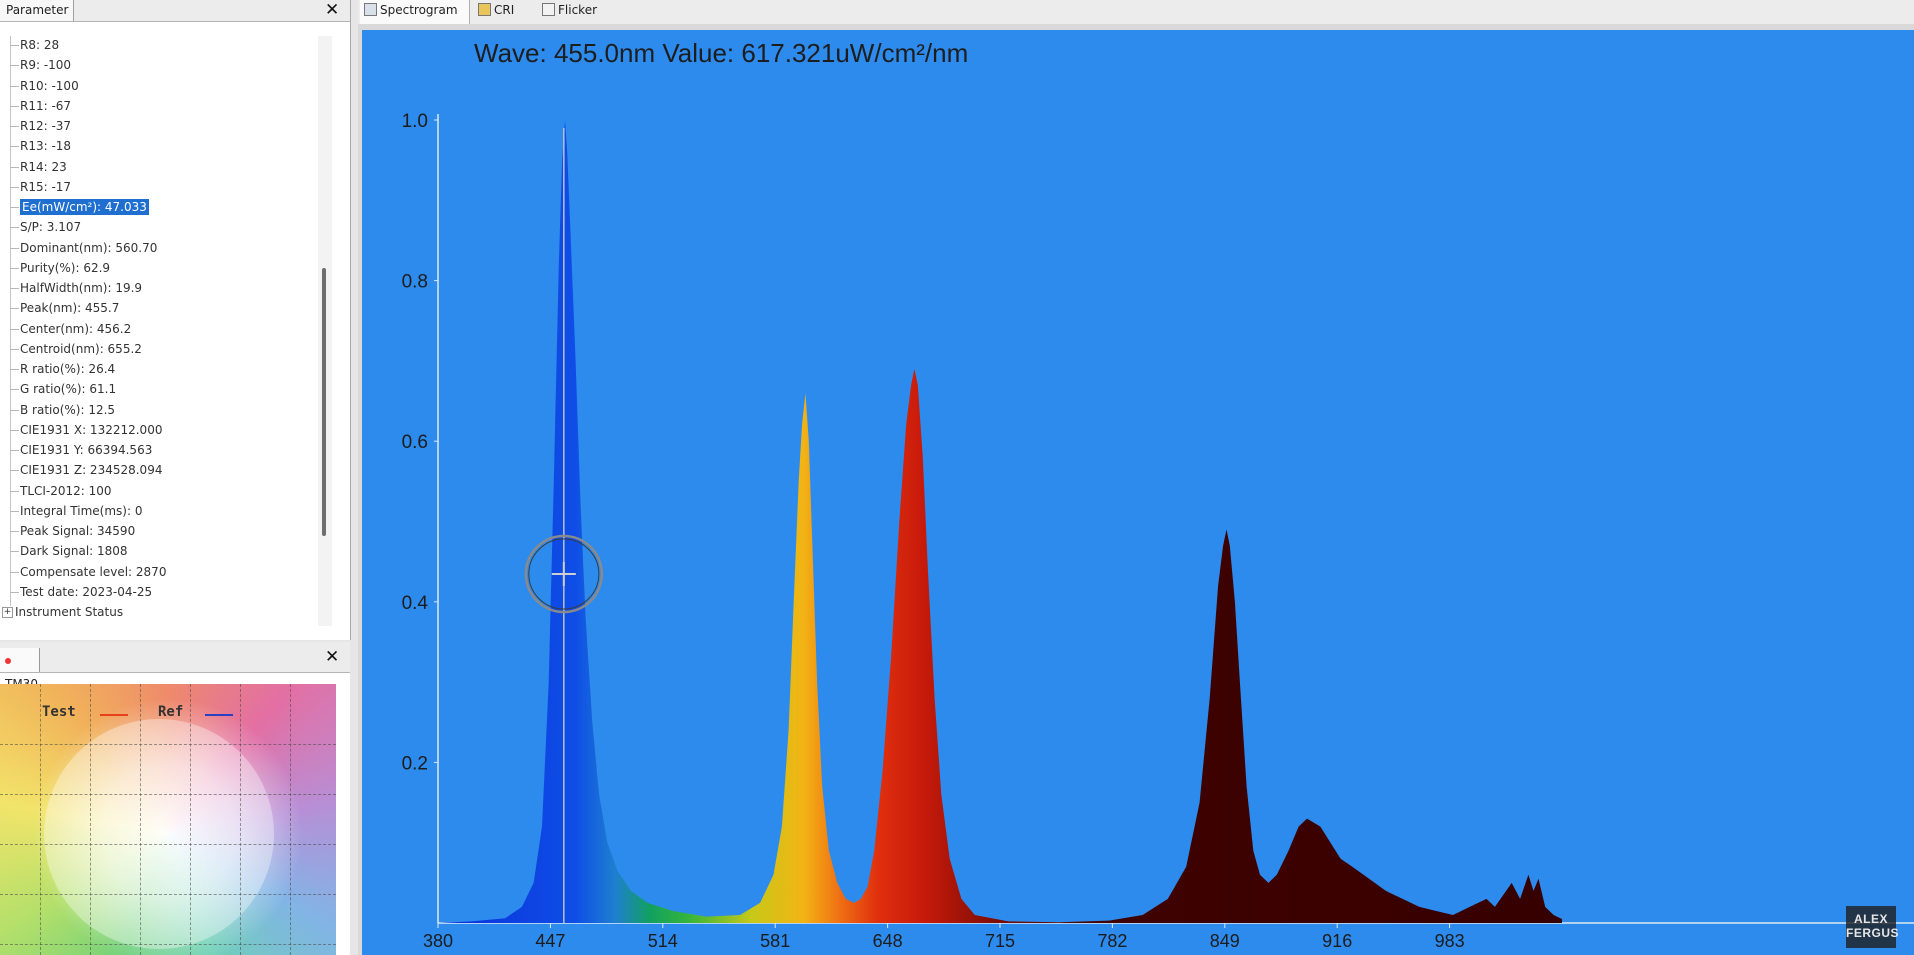 Image resolution: width=1914 pixels, height=955 pixels. I want to click on scrollbar-thumb, so click(324, 402).